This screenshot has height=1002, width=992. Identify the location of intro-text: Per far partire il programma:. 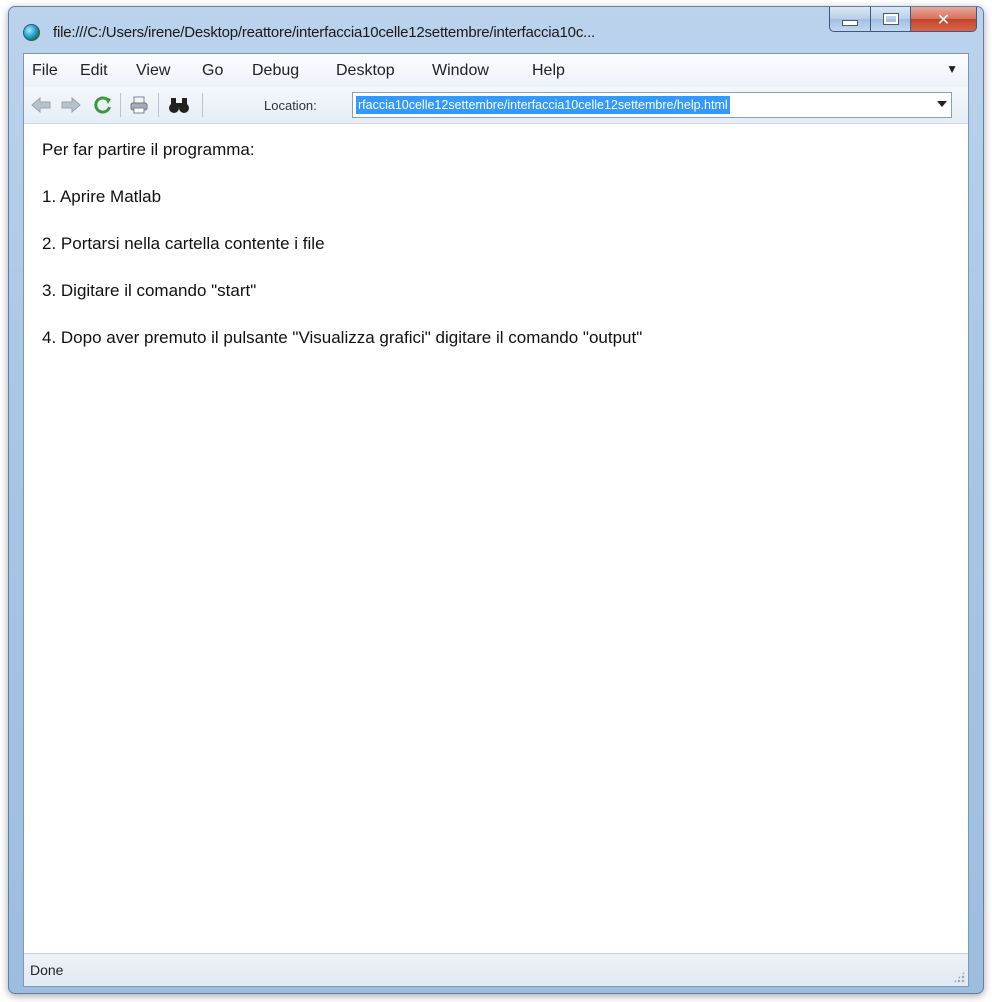
(148, 149).